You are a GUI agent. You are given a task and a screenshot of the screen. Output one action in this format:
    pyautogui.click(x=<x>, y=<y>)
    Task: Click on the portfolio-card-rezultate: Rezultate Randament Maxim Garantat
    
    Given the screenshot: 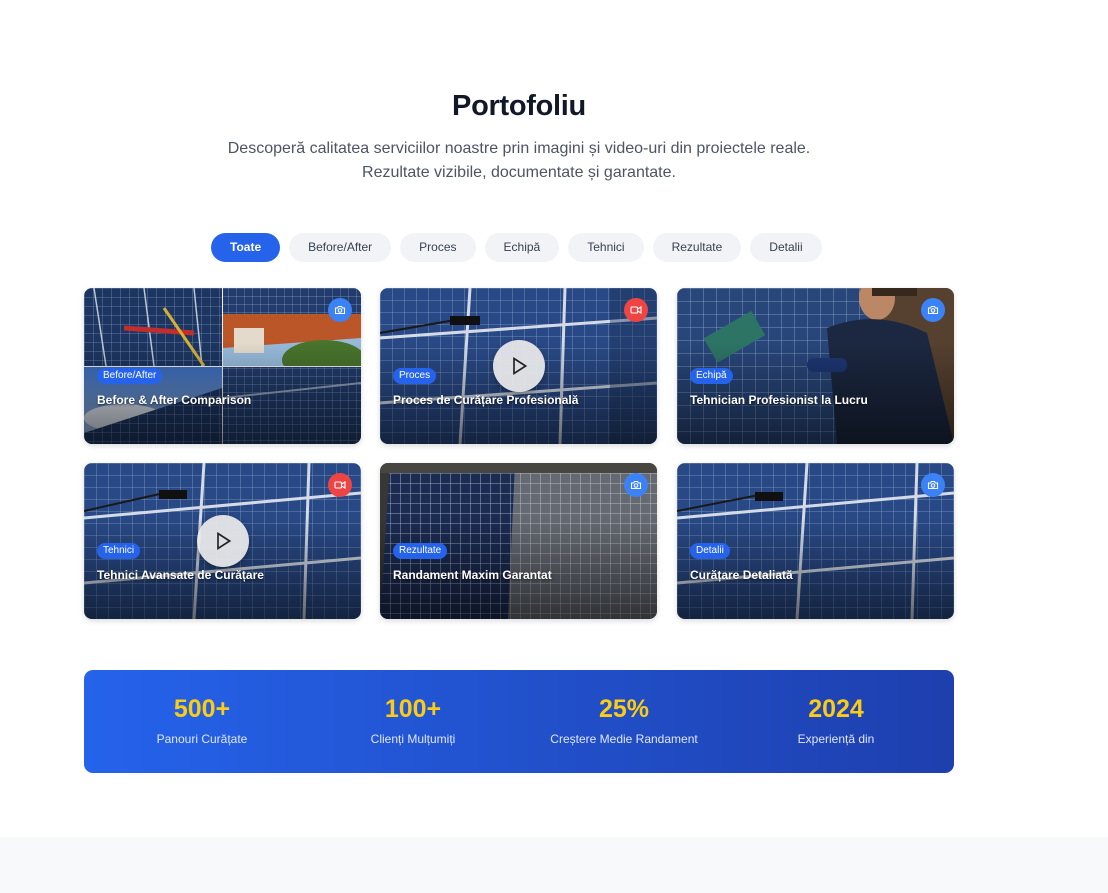 What is the action you would take?
    pyautogui.click(x=518, y=541)
    